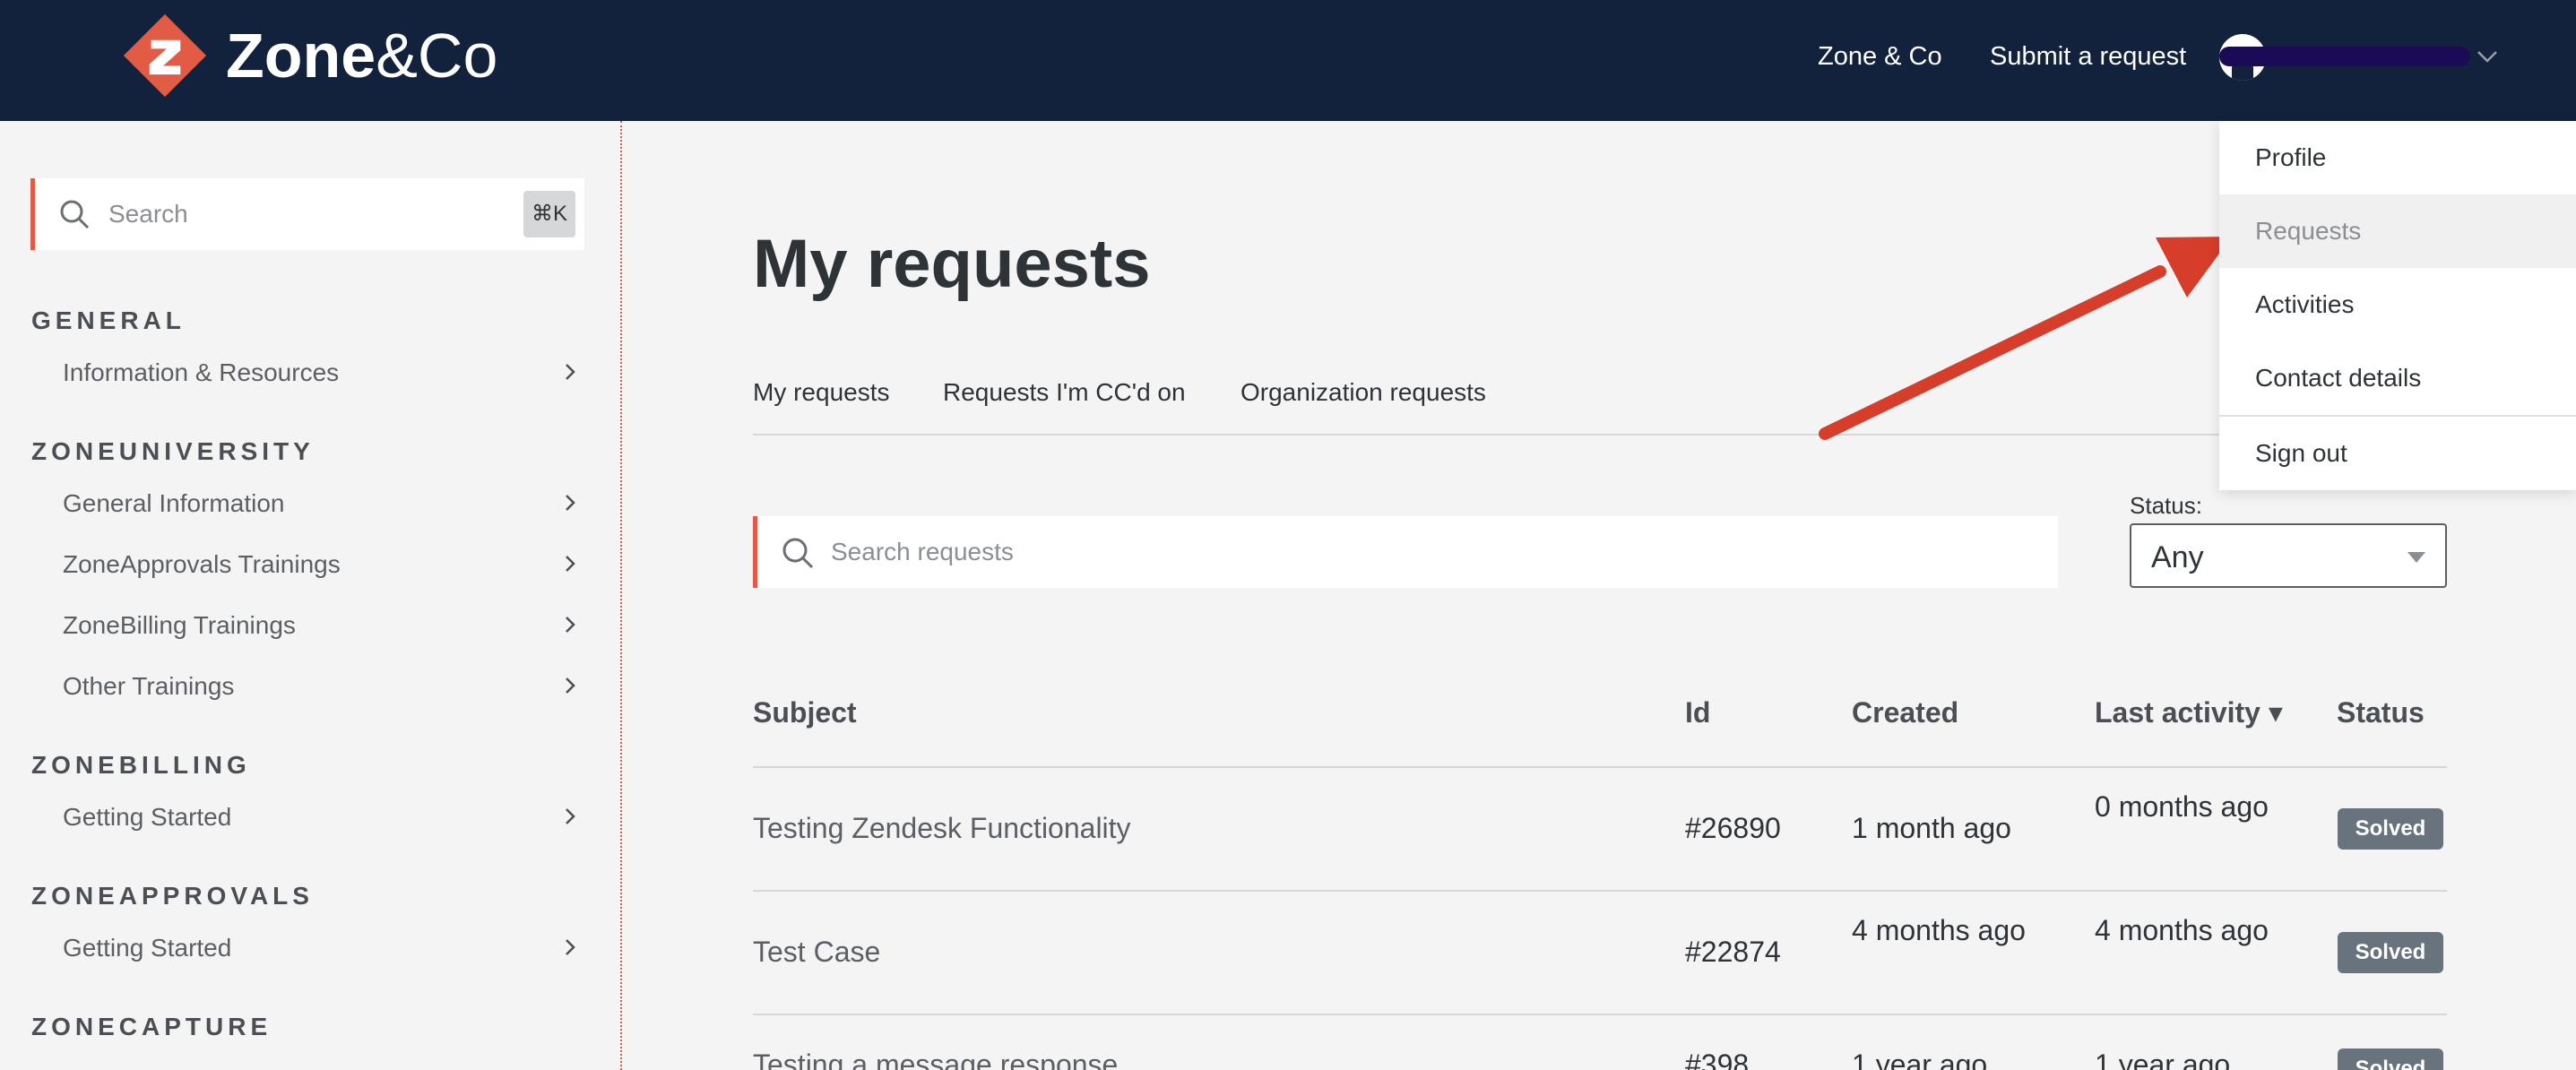 The image size is (2576, 1070). What do you see at coordinates (172, 896) in the screenshot?
I see `sidebar-section-zoneapprovals: ZONEAPPROVALS` at bounding box center [172, 896].